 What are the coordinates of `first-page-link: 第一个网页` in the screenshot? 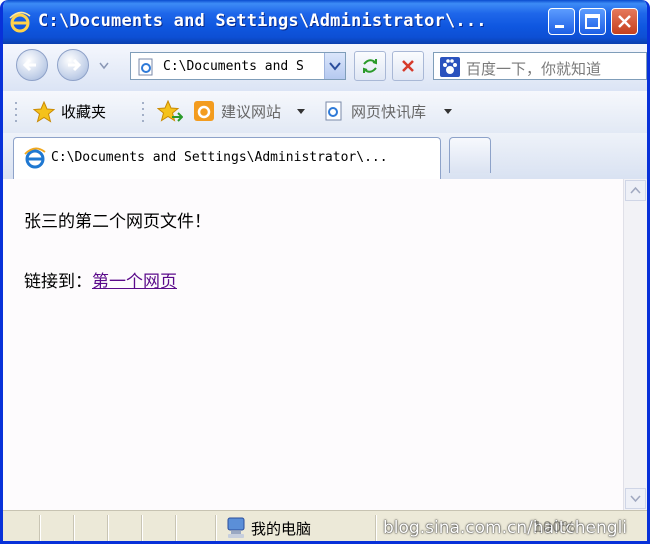 It's located at (134, 282).